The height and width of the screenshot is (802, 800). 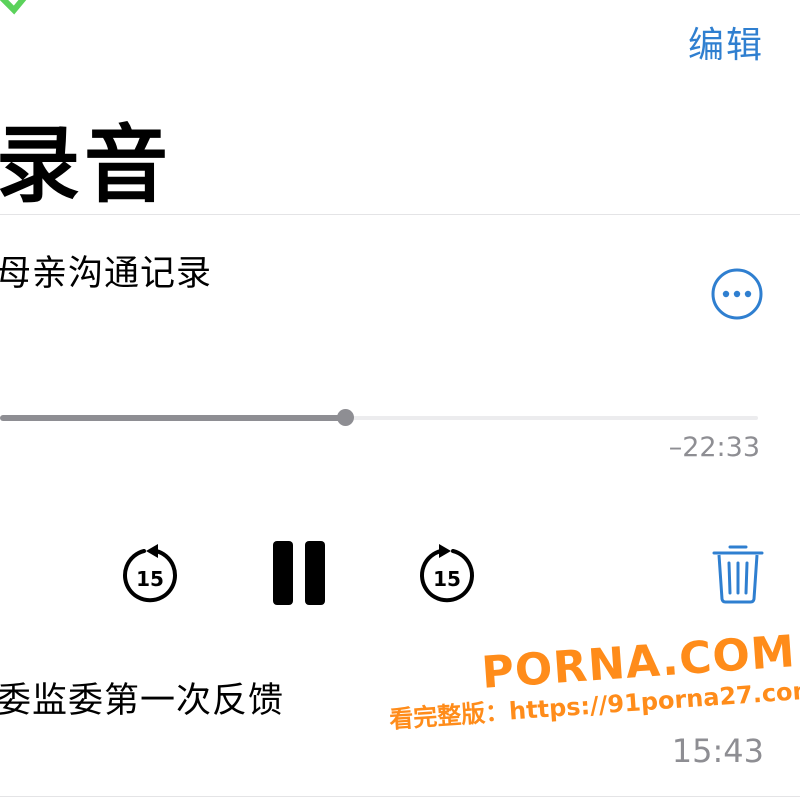 I want to click on page-title: 录音, so click(x=86, y=165).